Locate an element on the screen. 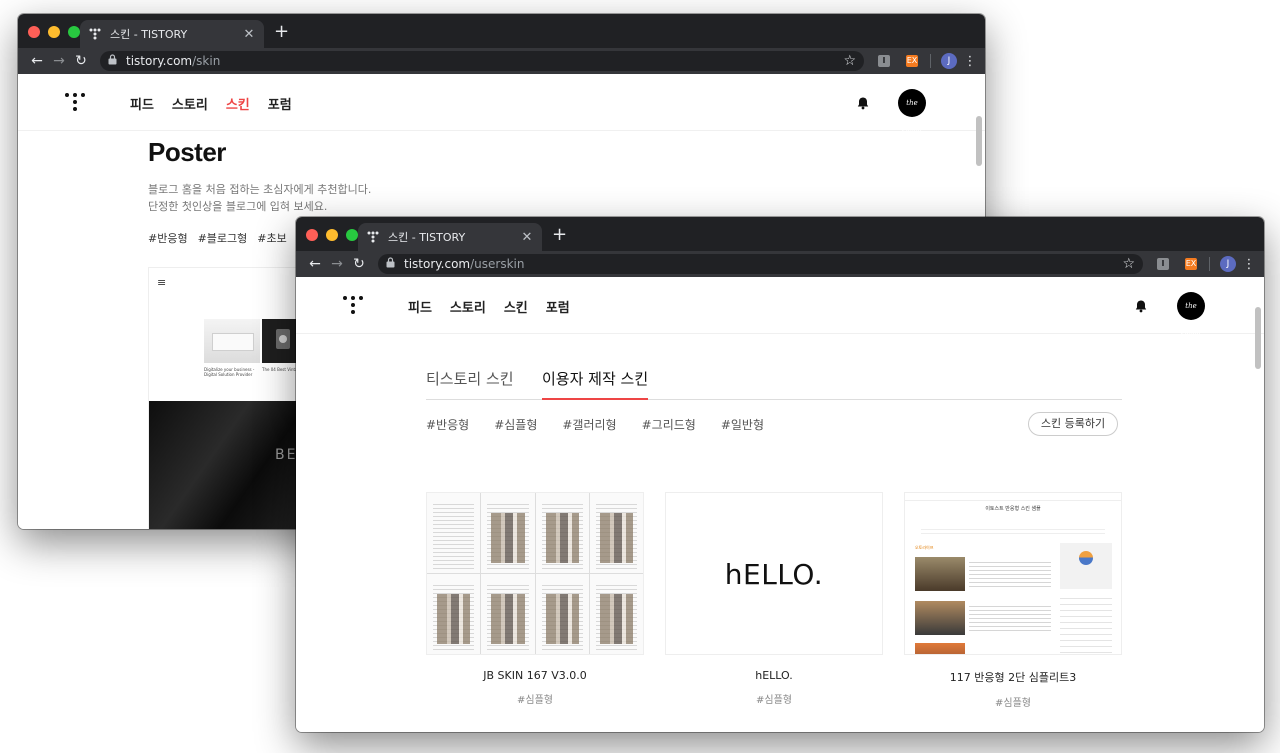 This screenshot has height=753, width=1280. mock-blog-title: 이토스트 반응형 스킨 샘플 is located at coordinates (1013, 509).